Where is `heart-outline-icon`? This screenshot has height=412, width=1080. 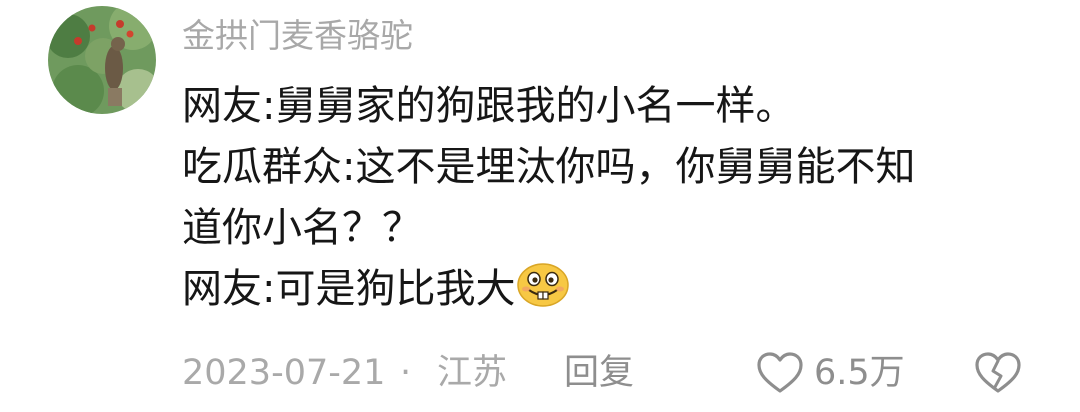
heart-outline-icon is located at coordinates (780, 373).